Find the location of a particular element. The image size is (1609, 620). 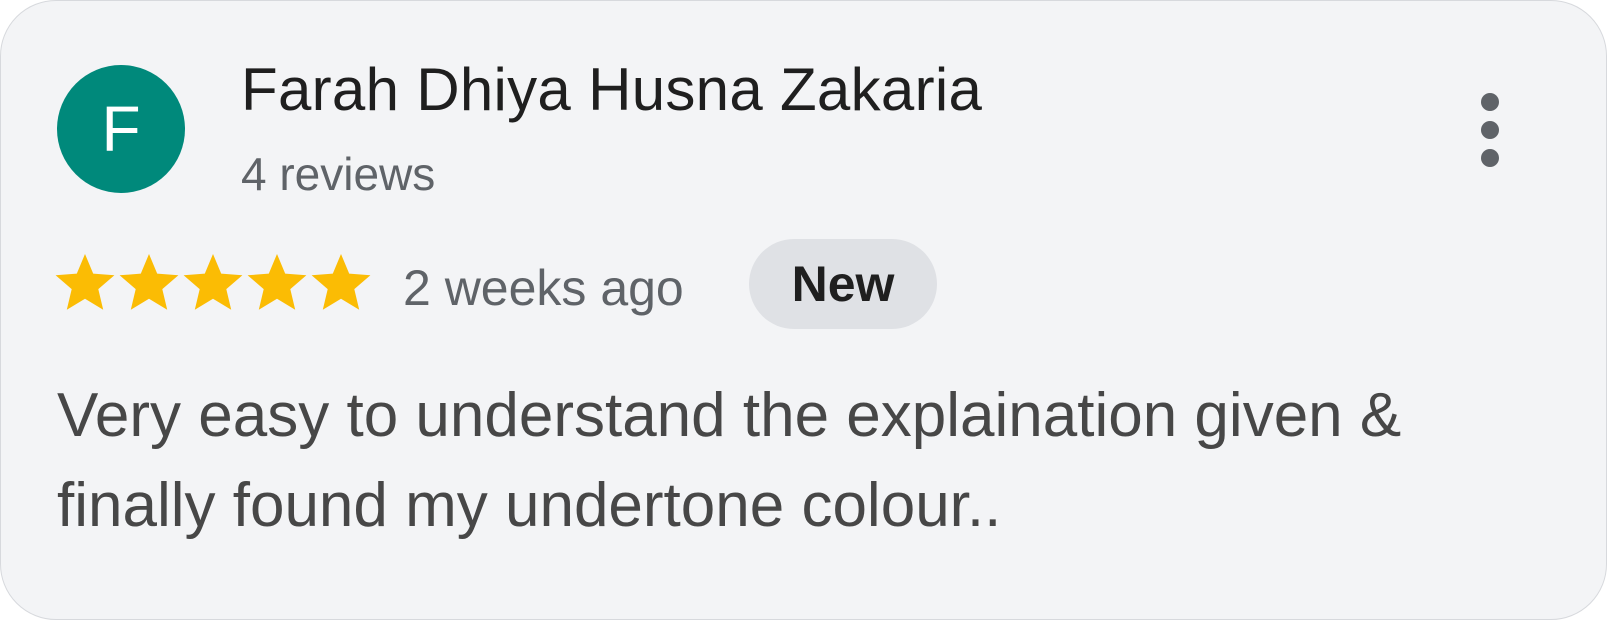

badge-label: New is located at coordinates (843, 284).